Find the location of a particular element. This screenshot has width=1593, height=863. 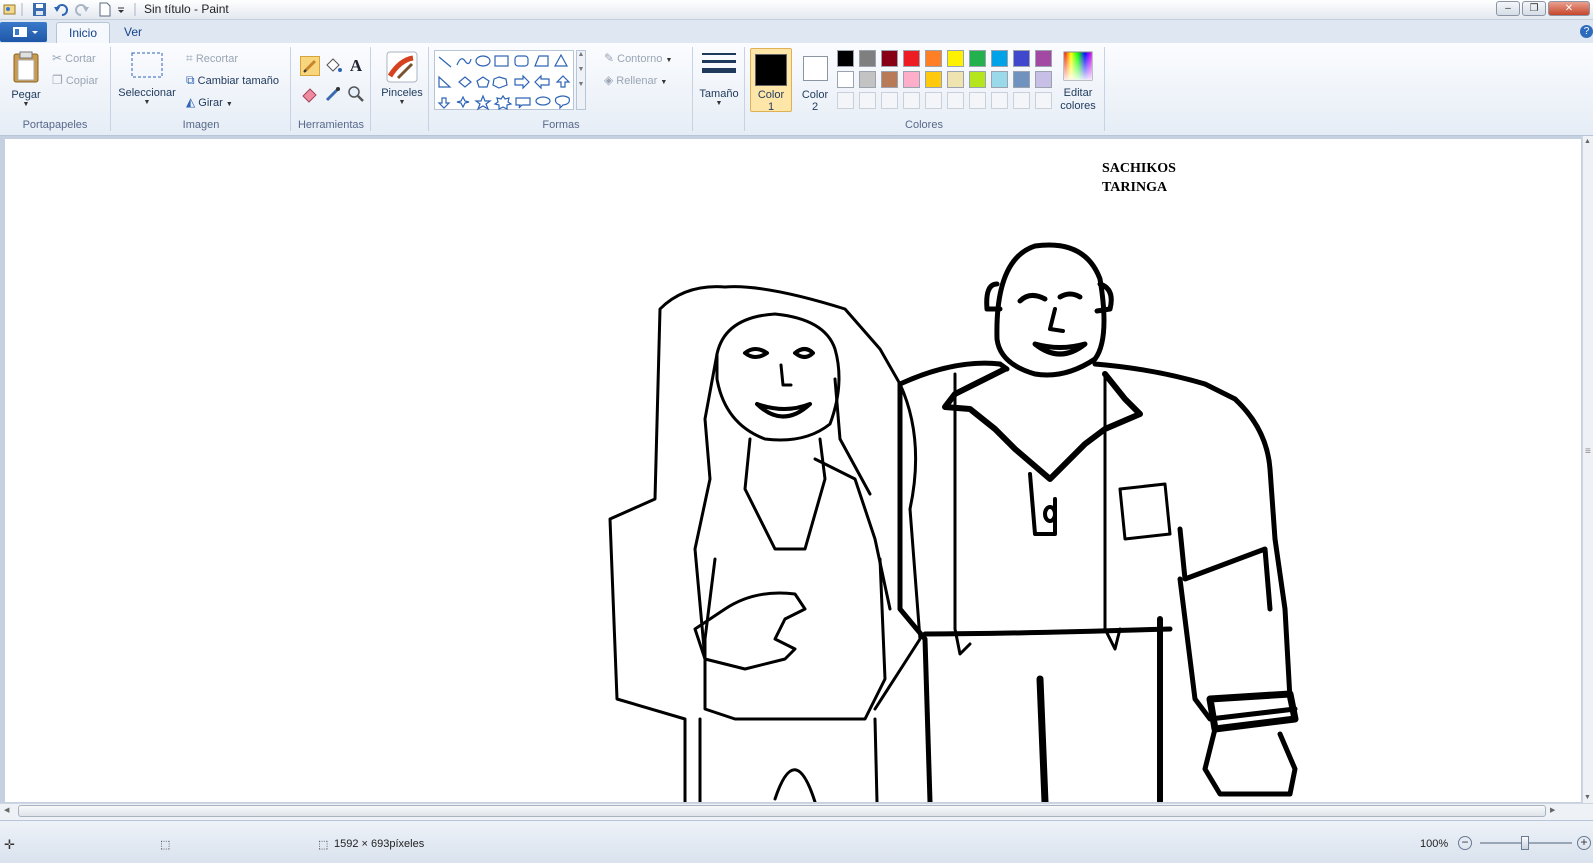

outline-dropdown-icon: ▼ is located at coordinates (669, 60).